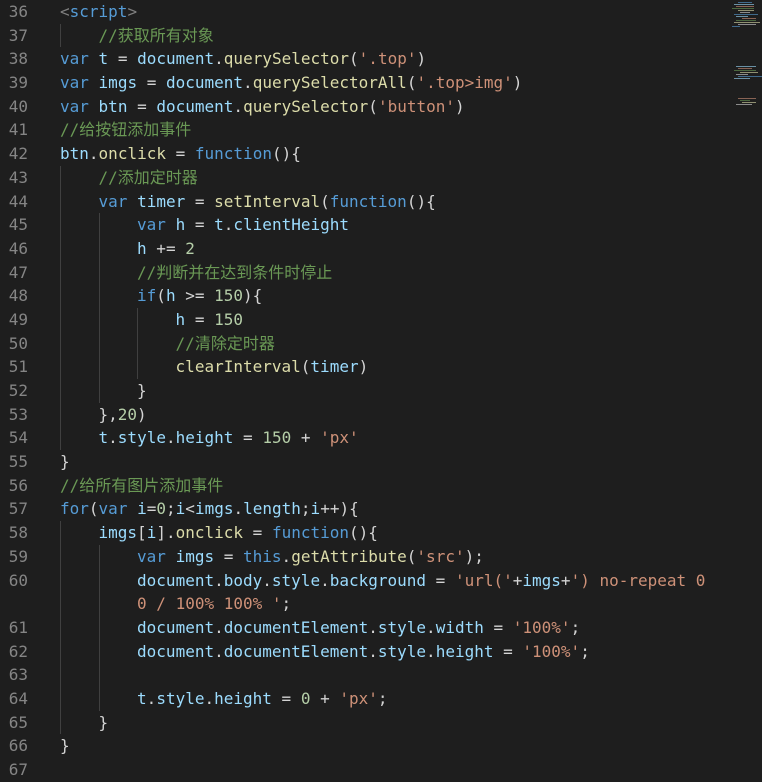  Describe the element at coordinates (329, 83) in the screenshot. I see `code-token: querySelectorAll` at that location.